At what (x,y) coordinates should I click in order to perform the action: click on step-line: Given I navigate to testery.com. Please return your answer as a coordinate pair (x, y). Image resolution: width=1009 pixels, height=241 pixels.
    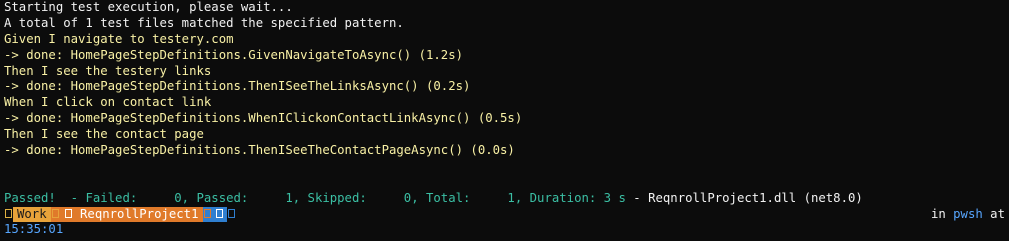
    Looking at the image, I should click on (119, 38).